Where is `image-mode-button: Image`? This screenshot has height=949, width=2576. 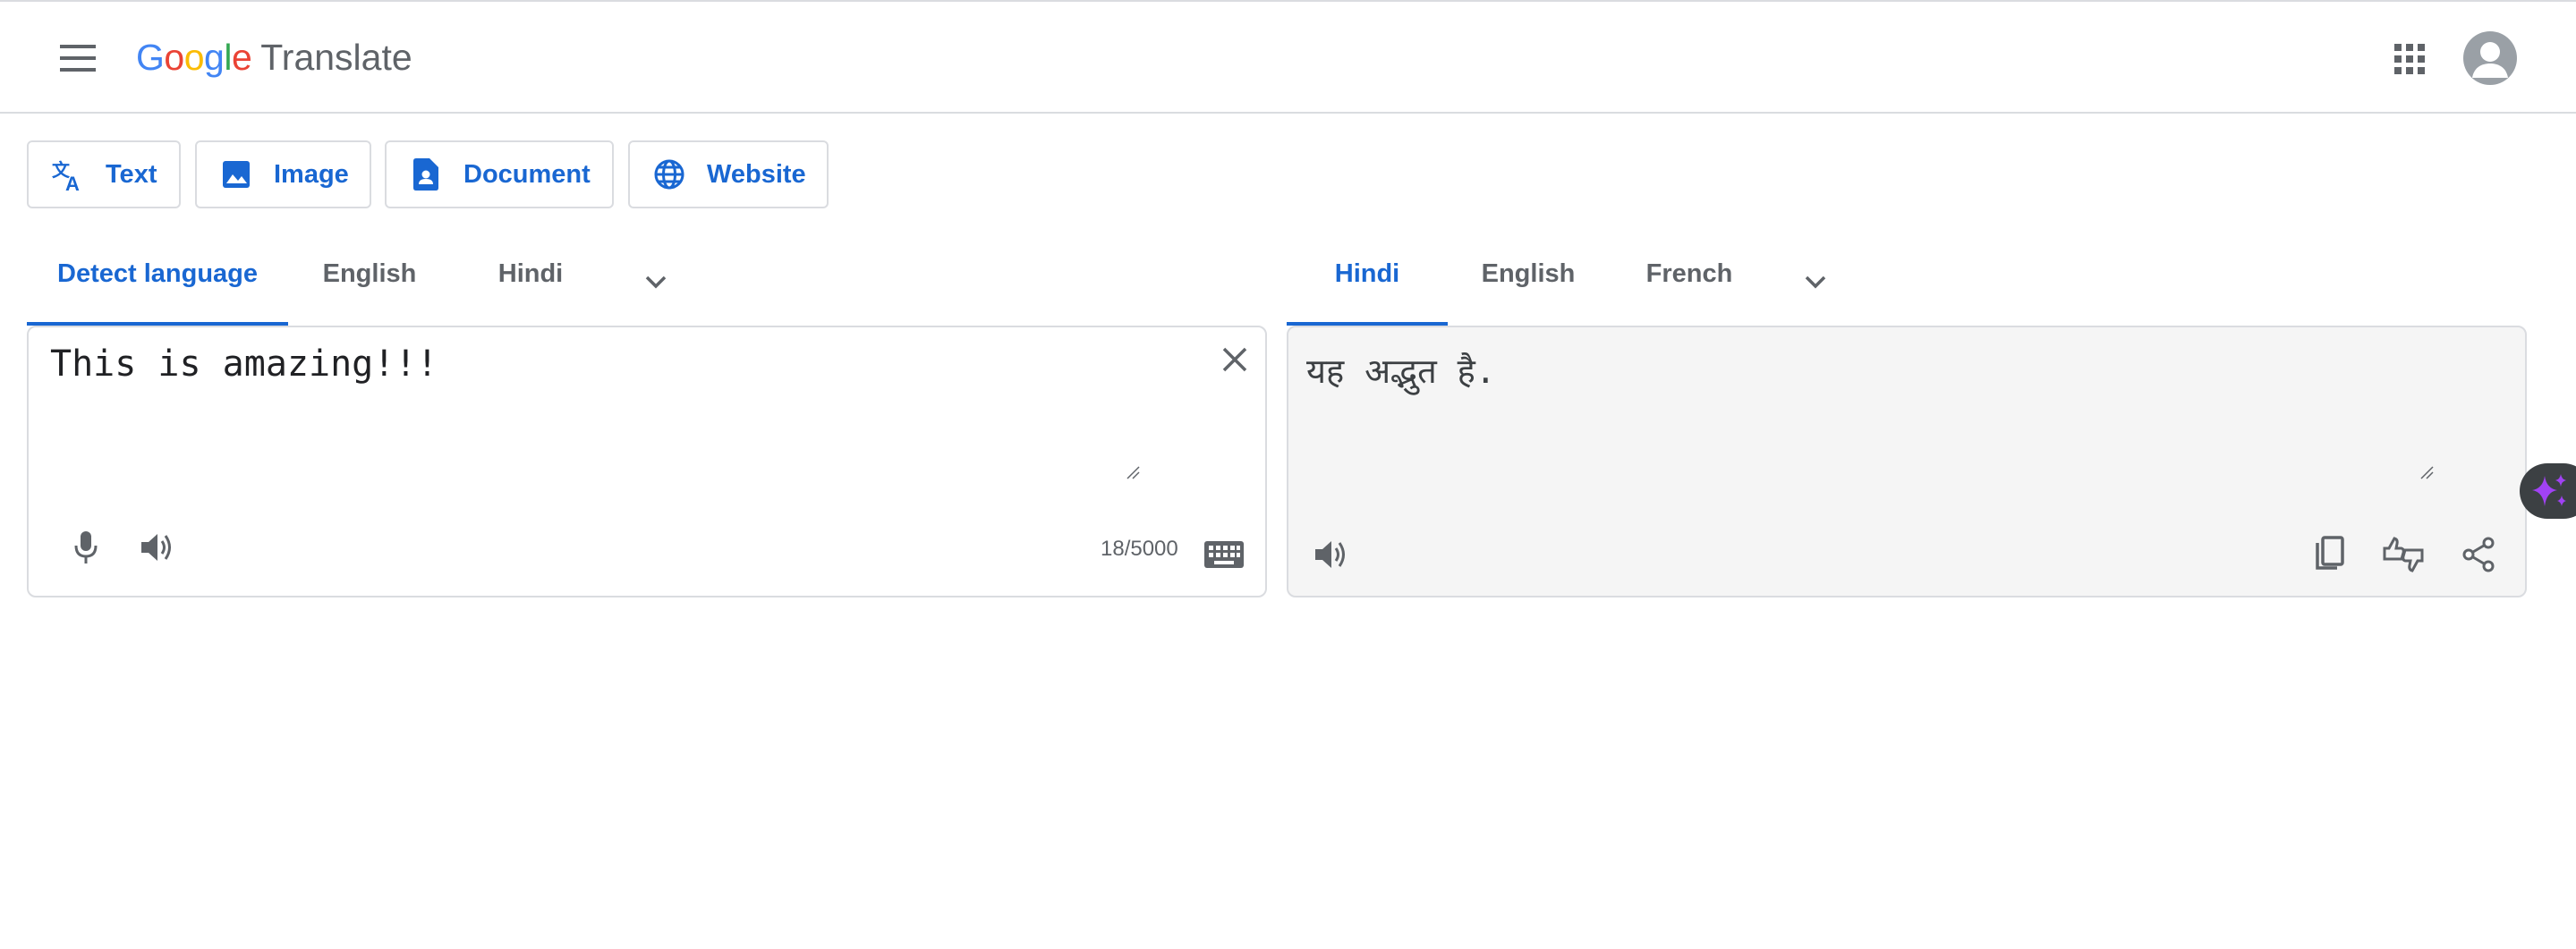
image-mode-button: Image is located at coordinates (283, 174).